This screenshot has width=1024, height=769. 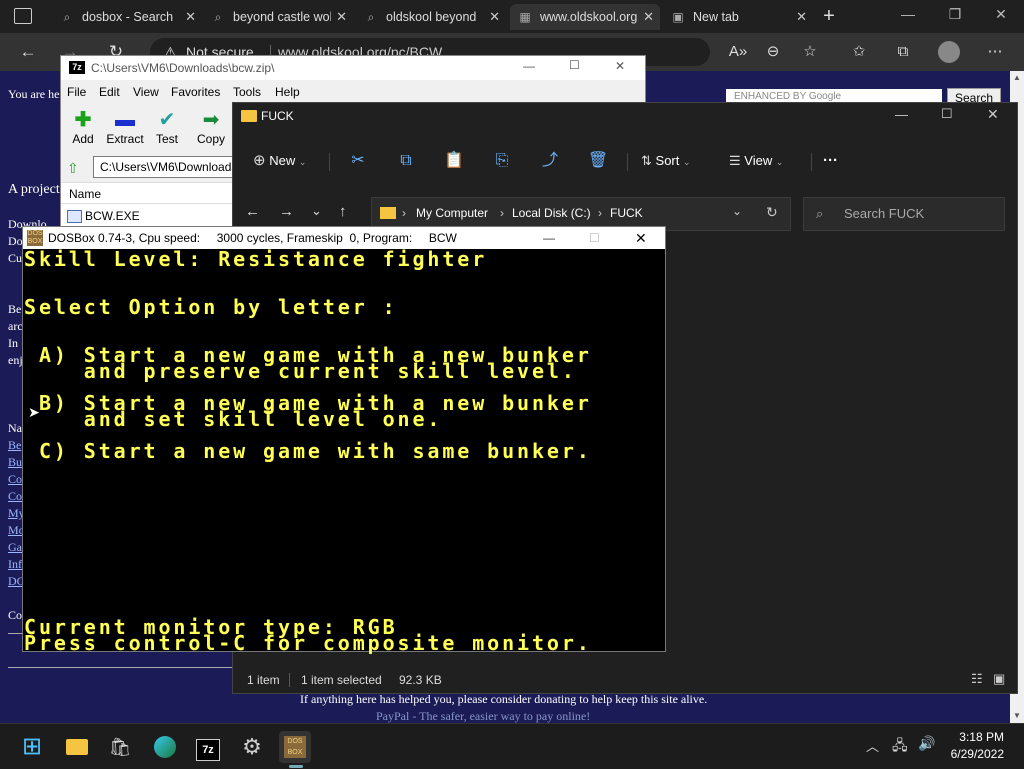 What do you see at coordinates (287, 92) in the screenshot?
I see `menu-help: Help` at bounding box center [287, 92].